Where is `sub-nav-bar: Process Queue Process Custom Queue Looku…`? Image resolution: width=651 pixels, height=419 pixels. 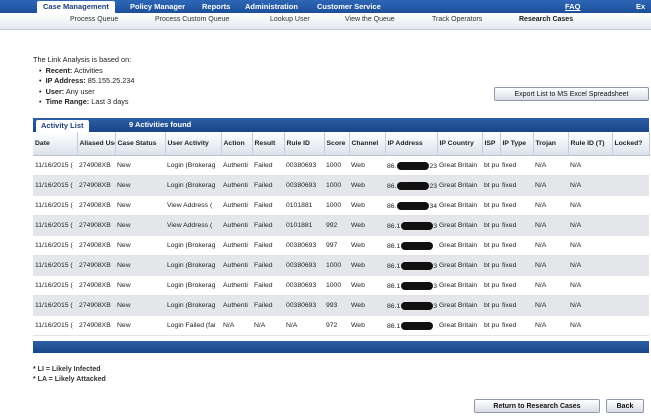 sub-nav-bar: Process Queue Process Custom Queue Looku… is located at coordinates (325, 21).